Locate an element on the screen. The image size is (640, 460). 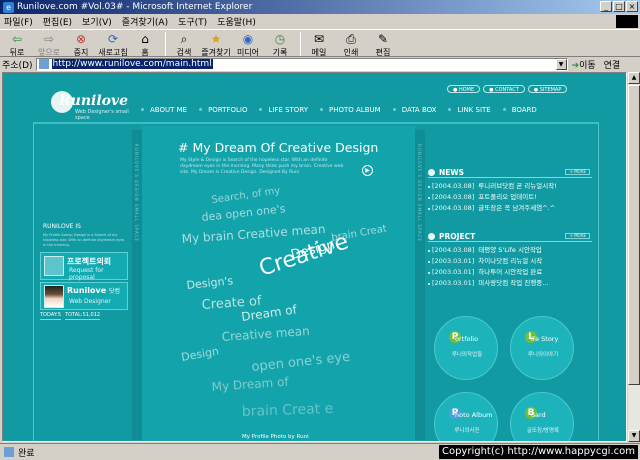
maximize-button: □ is located at coordinates (619, 6).